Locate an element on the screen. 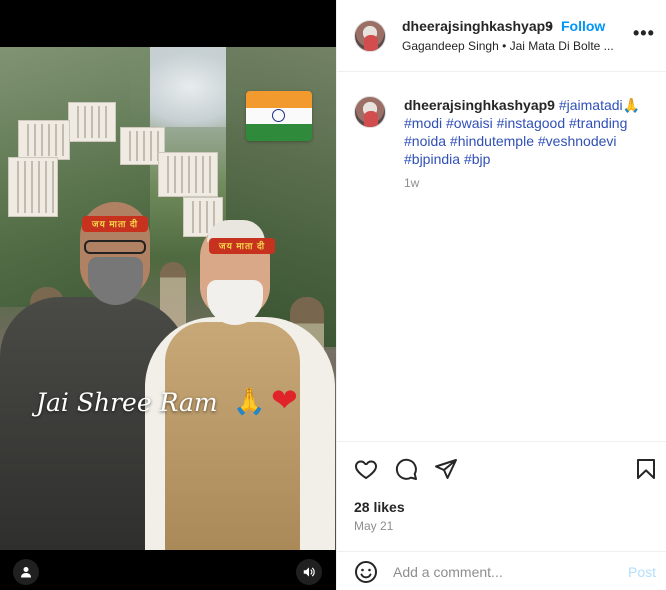  likes-count: 28 likes is located at coordinates (379, 507).